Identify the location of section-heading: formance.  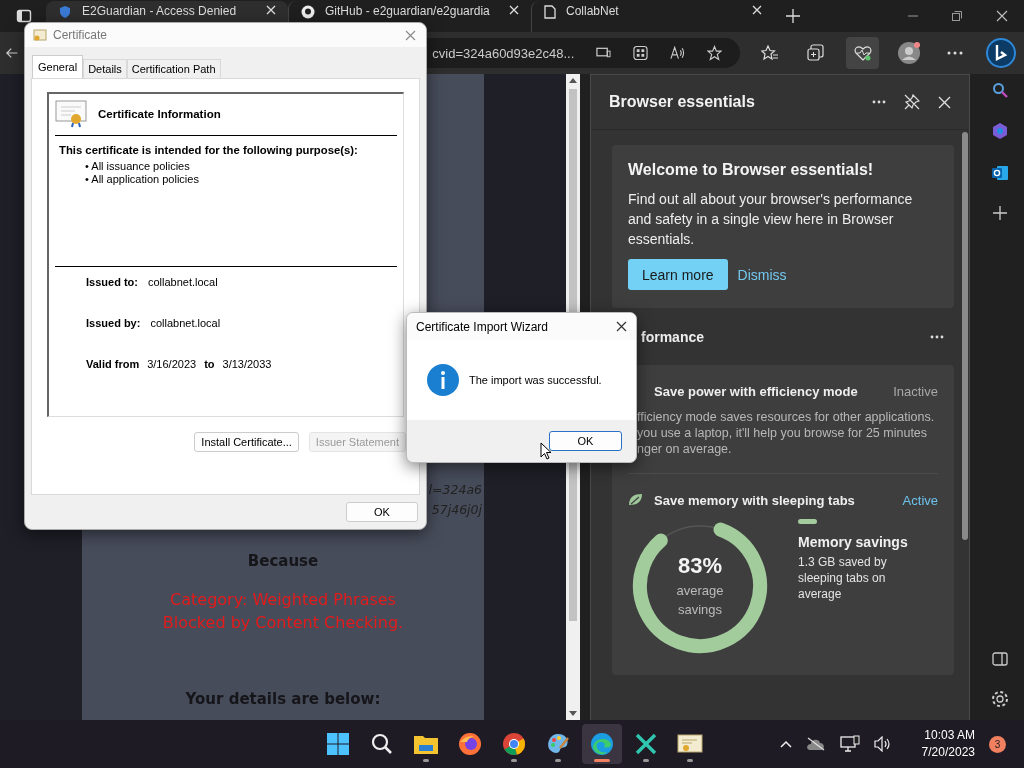
(673, 336).